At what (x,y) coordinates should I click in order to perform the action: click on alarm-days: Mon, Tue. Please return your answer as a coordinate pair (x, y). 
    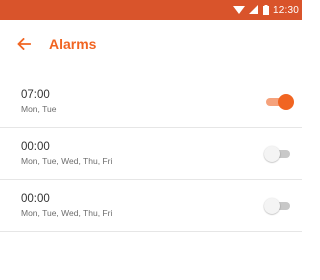
    Looking at the image, I should click on (39, 109).